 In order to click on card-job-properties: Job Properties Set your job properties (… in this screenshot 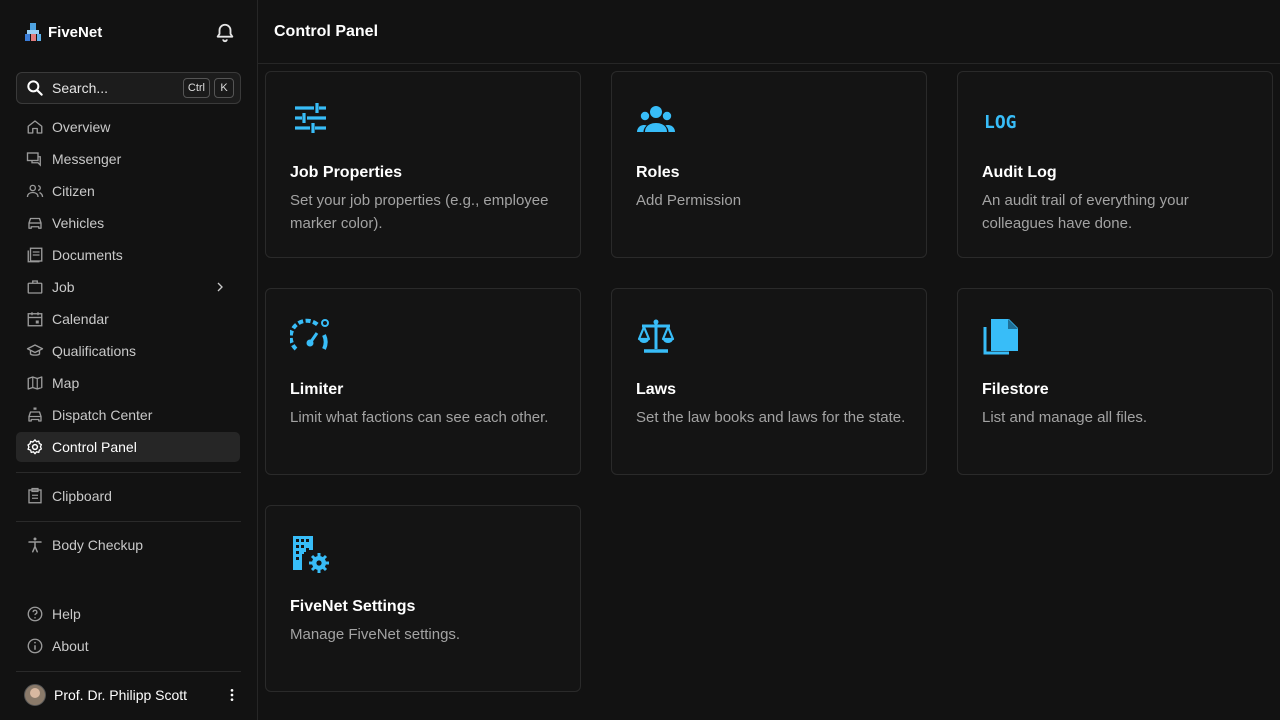, I will do `click(423, 164)`.